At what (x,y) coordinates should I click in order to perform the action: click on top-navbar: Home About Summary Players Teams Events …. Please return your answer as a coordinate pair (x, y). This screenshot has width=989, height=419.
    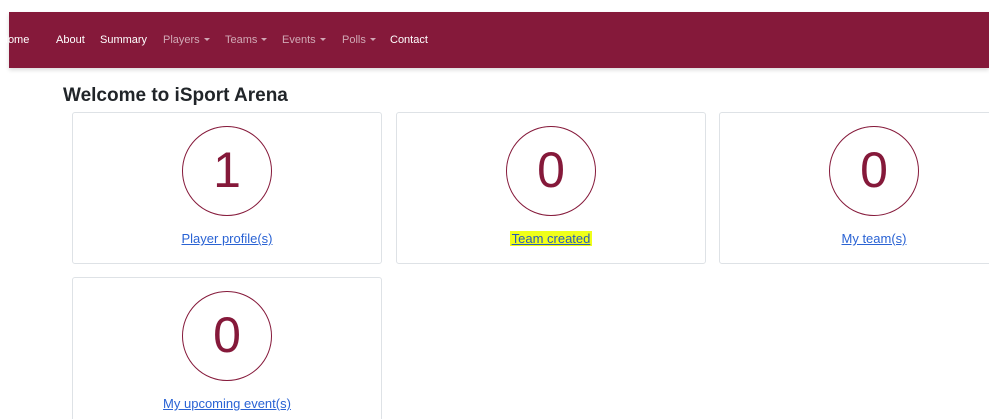
    Looking at the image, I should click on (494, 40).